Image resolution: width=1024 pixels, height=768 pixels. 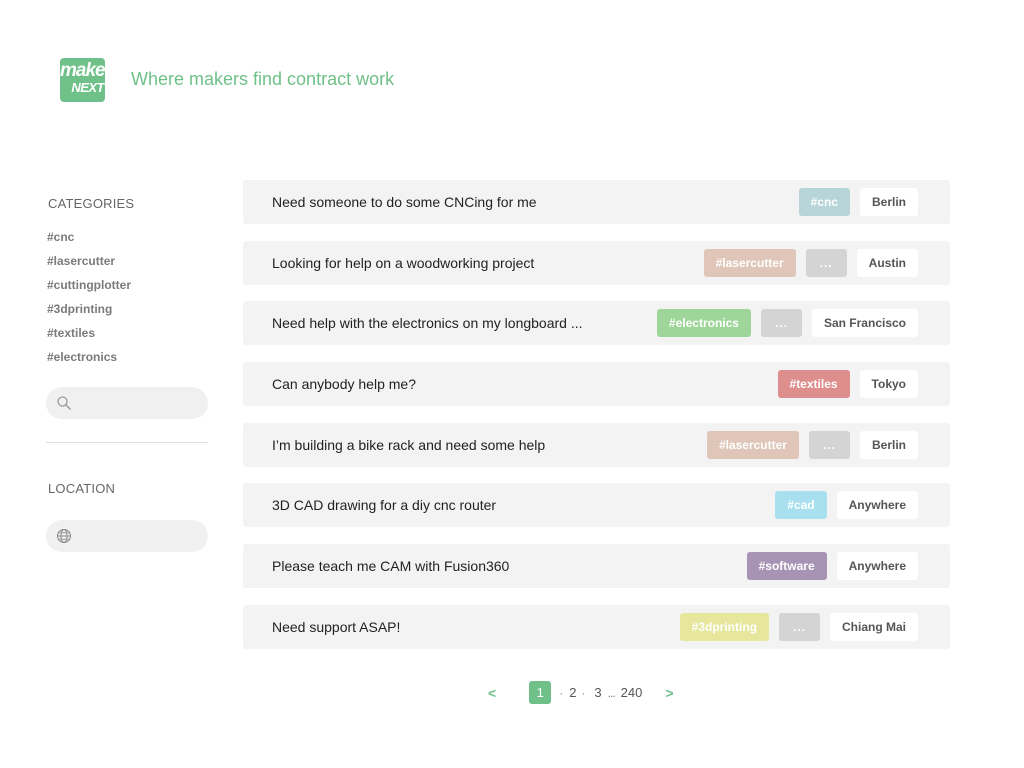 What do you see at coordinates (141, 537) in the screenshot?
I see `location-search-input` at bounding box center [141, 537].